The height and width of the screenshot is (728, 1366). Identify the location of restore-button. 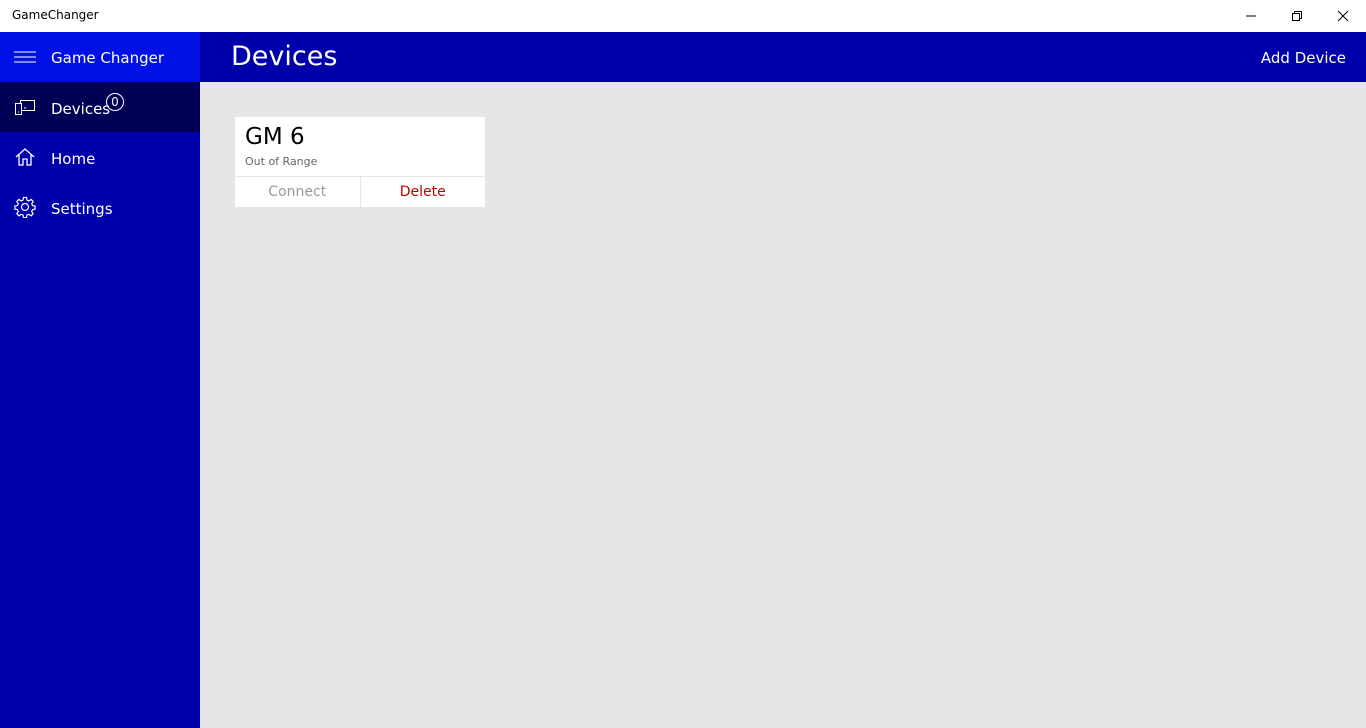
(1297, 16).